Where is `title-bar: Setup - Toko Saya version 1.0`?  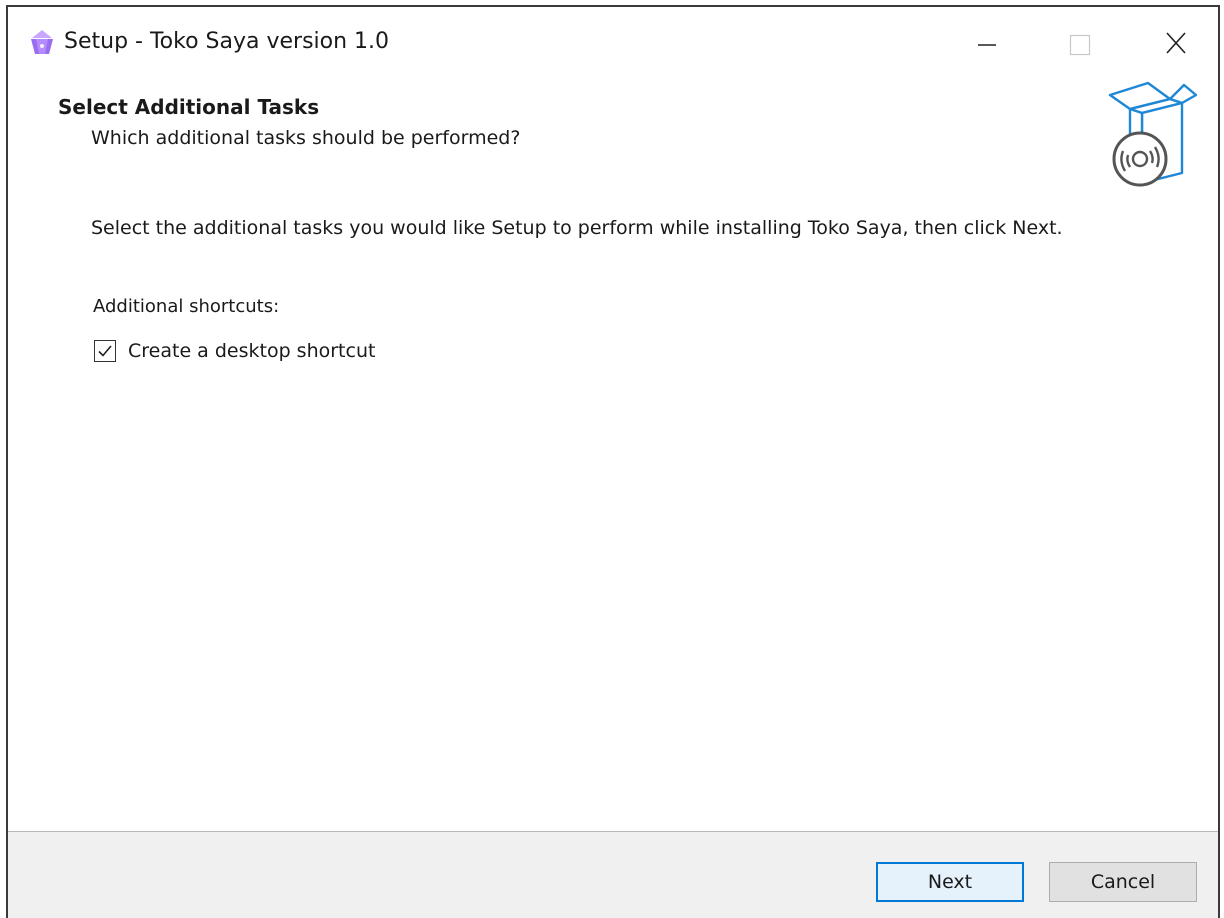 title-bar: Setup - Toko Saya version 1.0 is located at coordinates (613, 43).